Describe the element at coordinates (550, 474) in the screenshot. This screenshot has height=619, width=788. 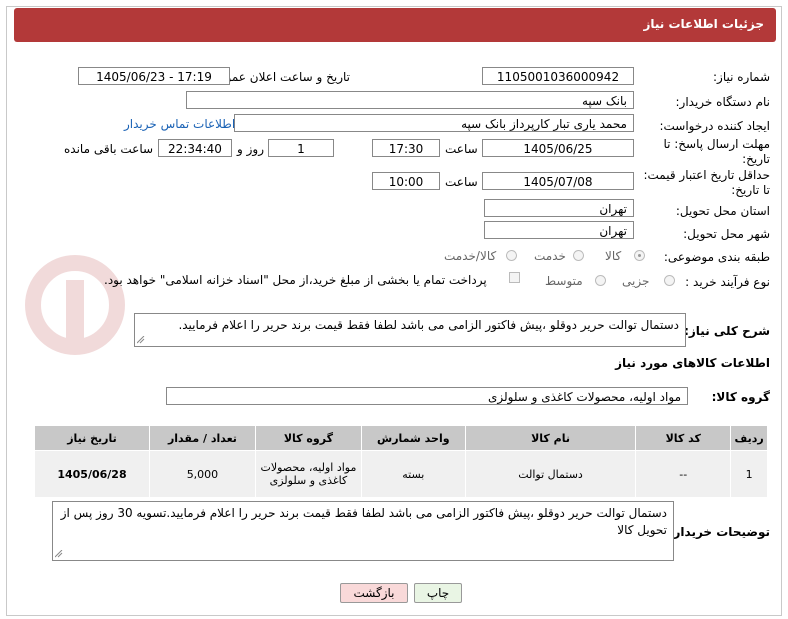
I see `cell-name: دستمال توالت` at that location.